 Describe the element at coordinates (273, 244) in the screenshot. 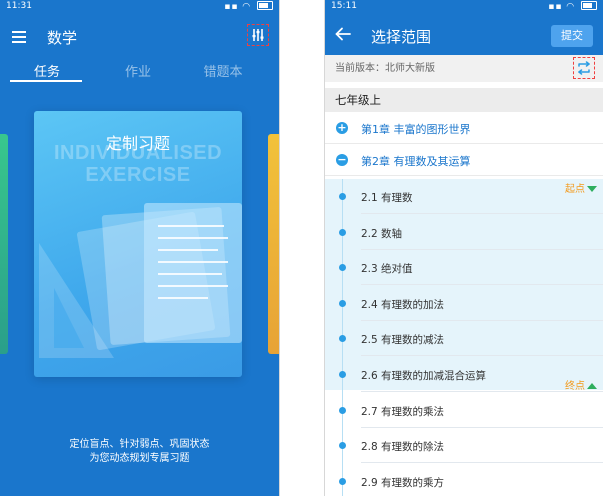

I see `next-card` at that location.